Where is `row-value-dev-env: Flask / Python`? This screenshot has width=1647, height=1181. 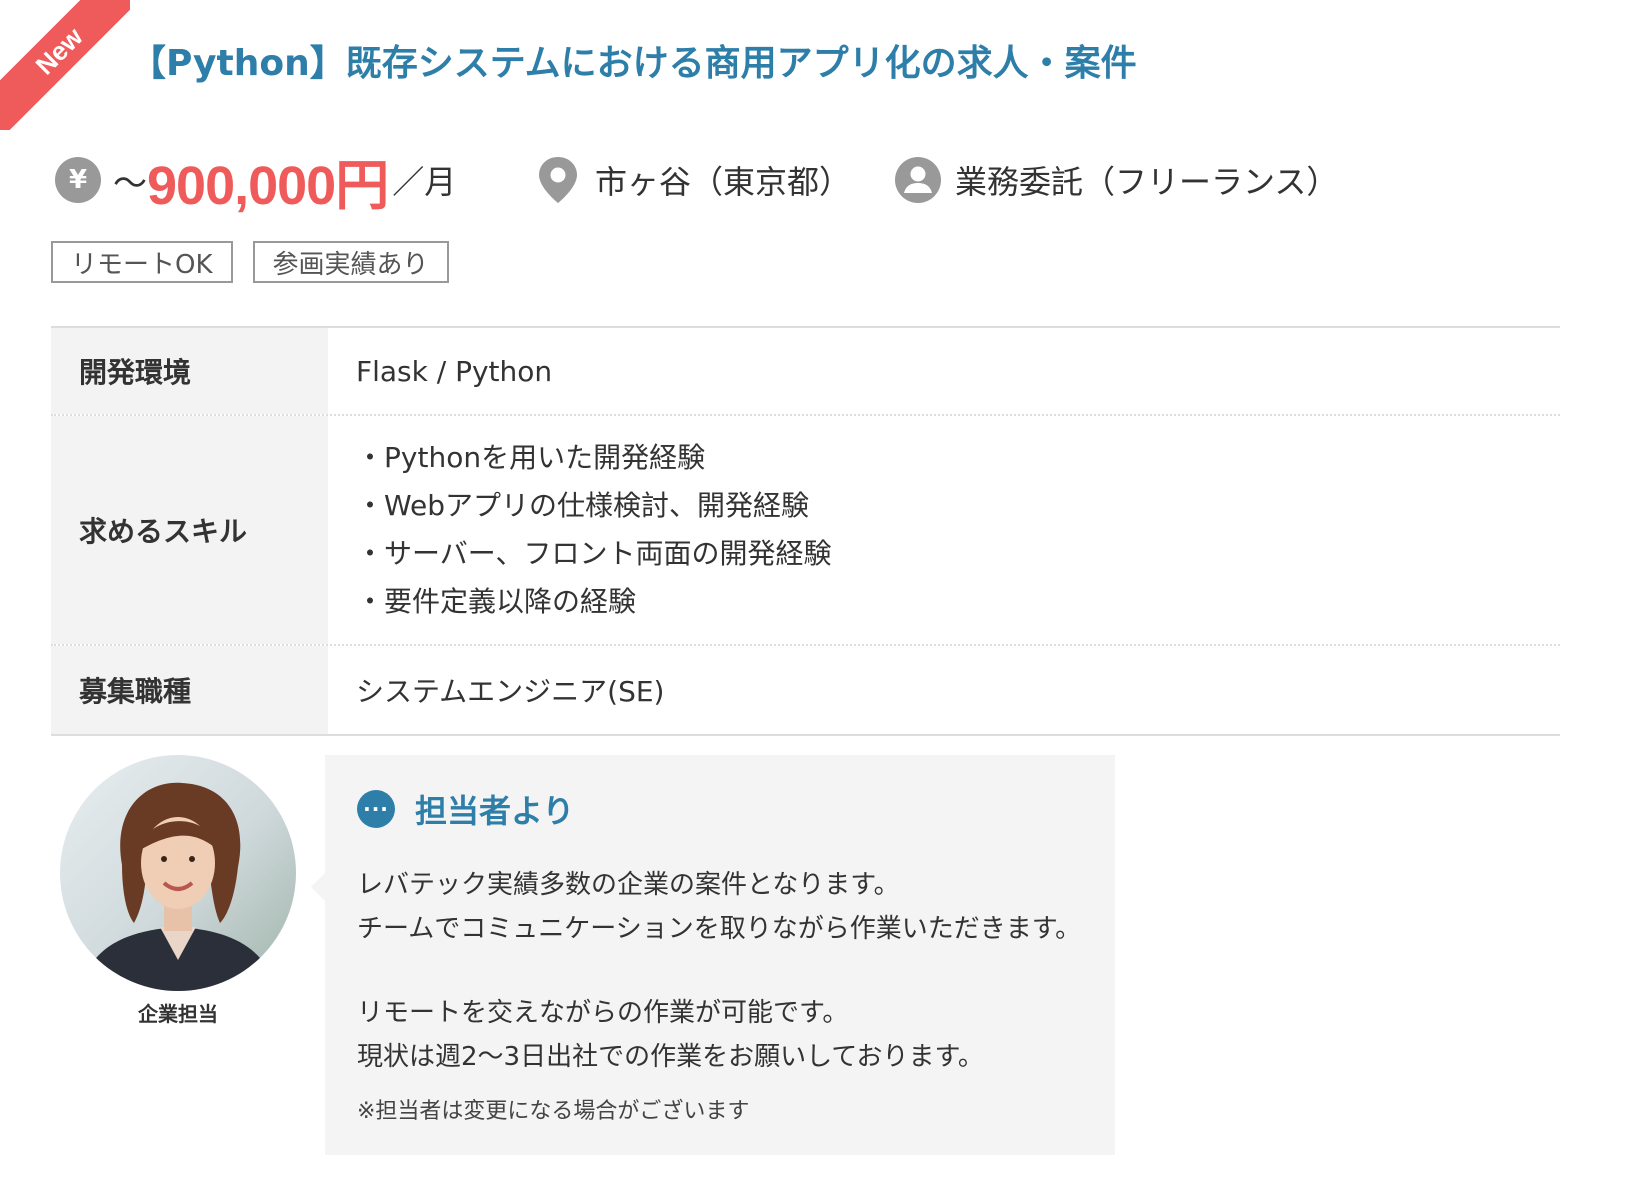 row-value-dev-env: Flask / Python is located at coordinates (454, 371).